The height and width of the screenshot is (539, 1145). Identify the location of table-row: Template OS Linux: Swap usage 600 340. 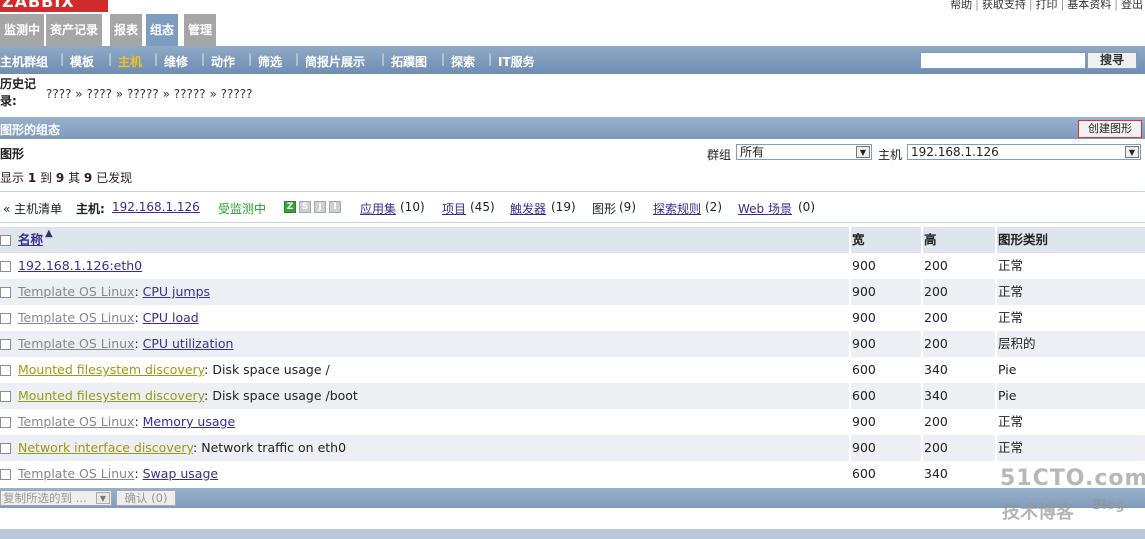
(572, 474).